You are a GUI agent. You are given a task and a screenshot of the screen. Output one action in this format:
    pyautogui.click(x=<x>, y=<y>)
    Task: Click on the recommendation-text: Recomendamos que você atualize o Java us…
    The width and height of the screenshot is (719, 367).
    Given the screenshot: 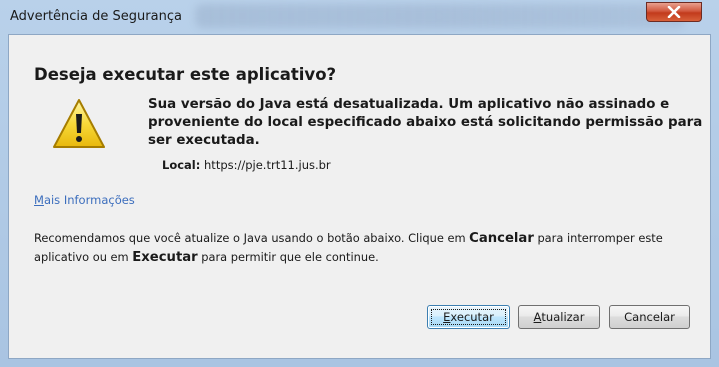 What is the action you would take?
    pyautogui.click(x=364, y=248)
    